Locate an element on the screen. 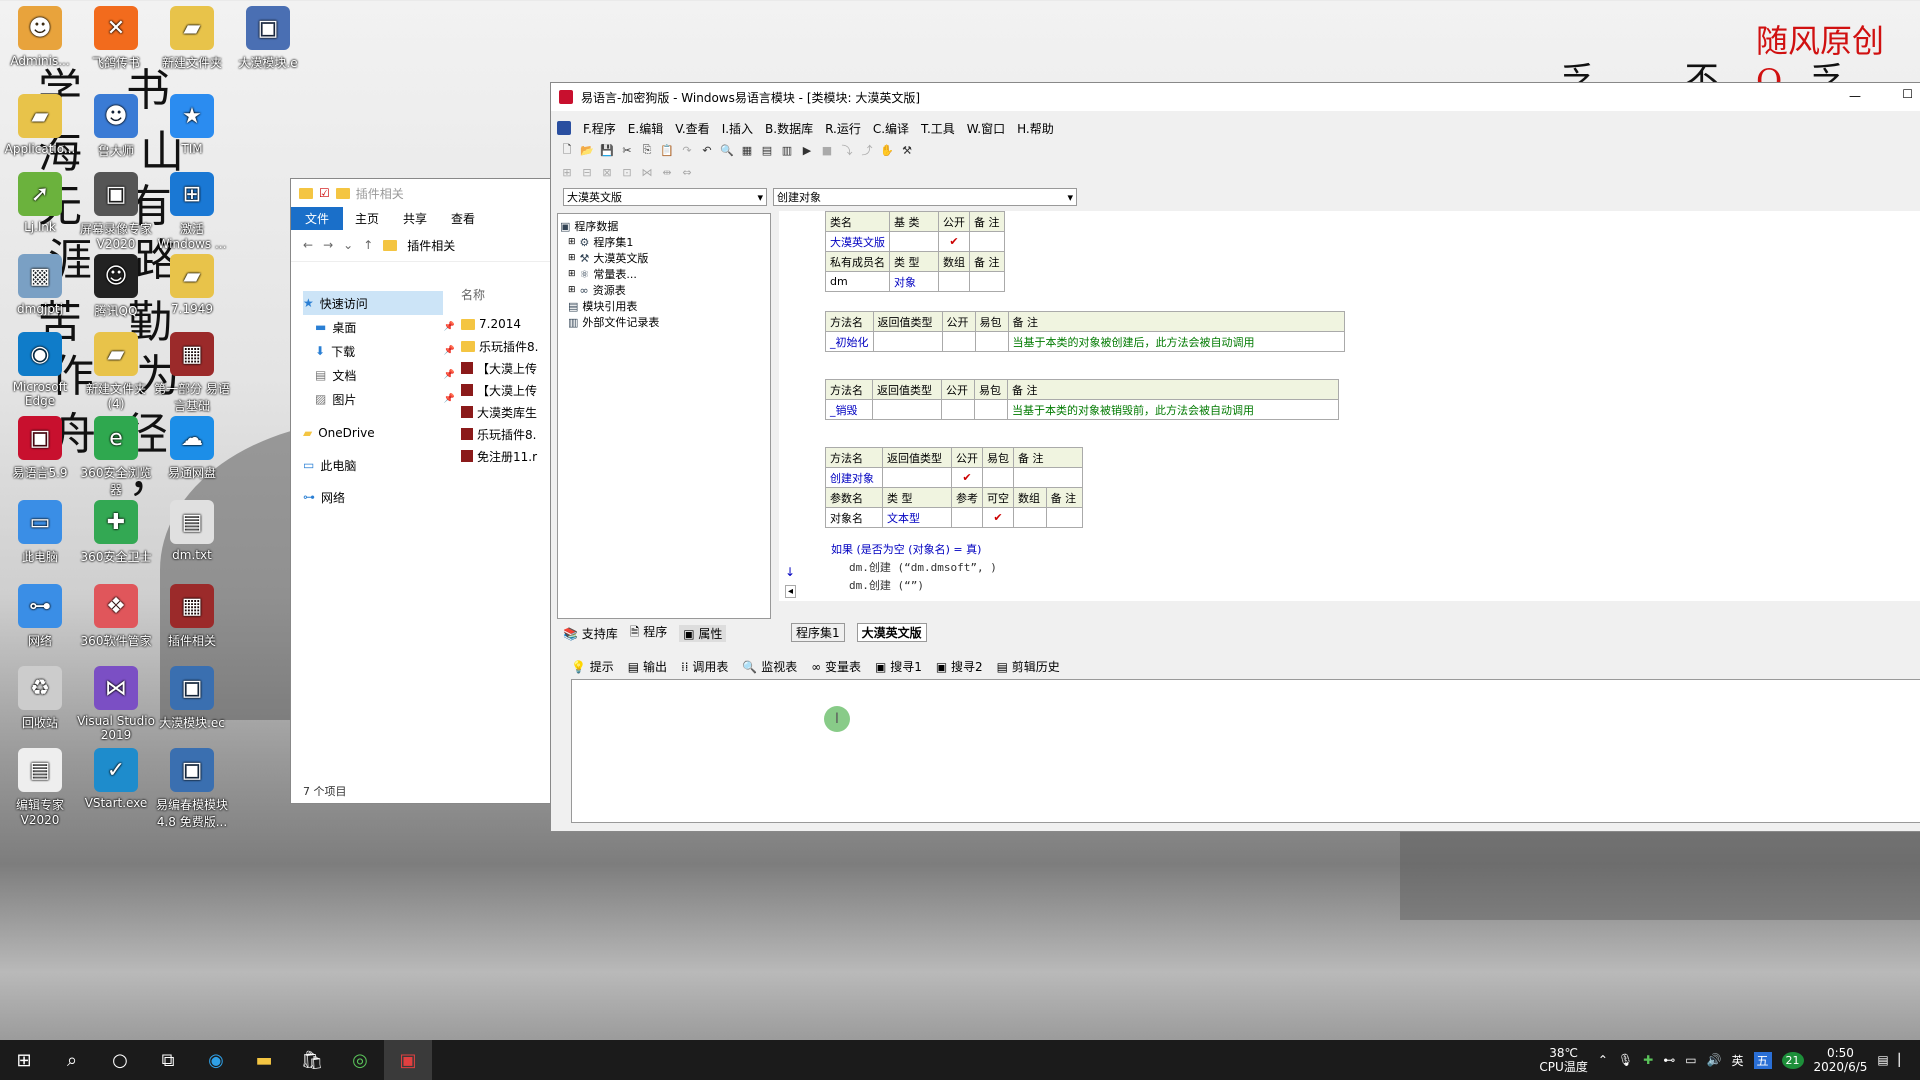  align-center-icon: ⋈ is located at coordinates (647, 172).